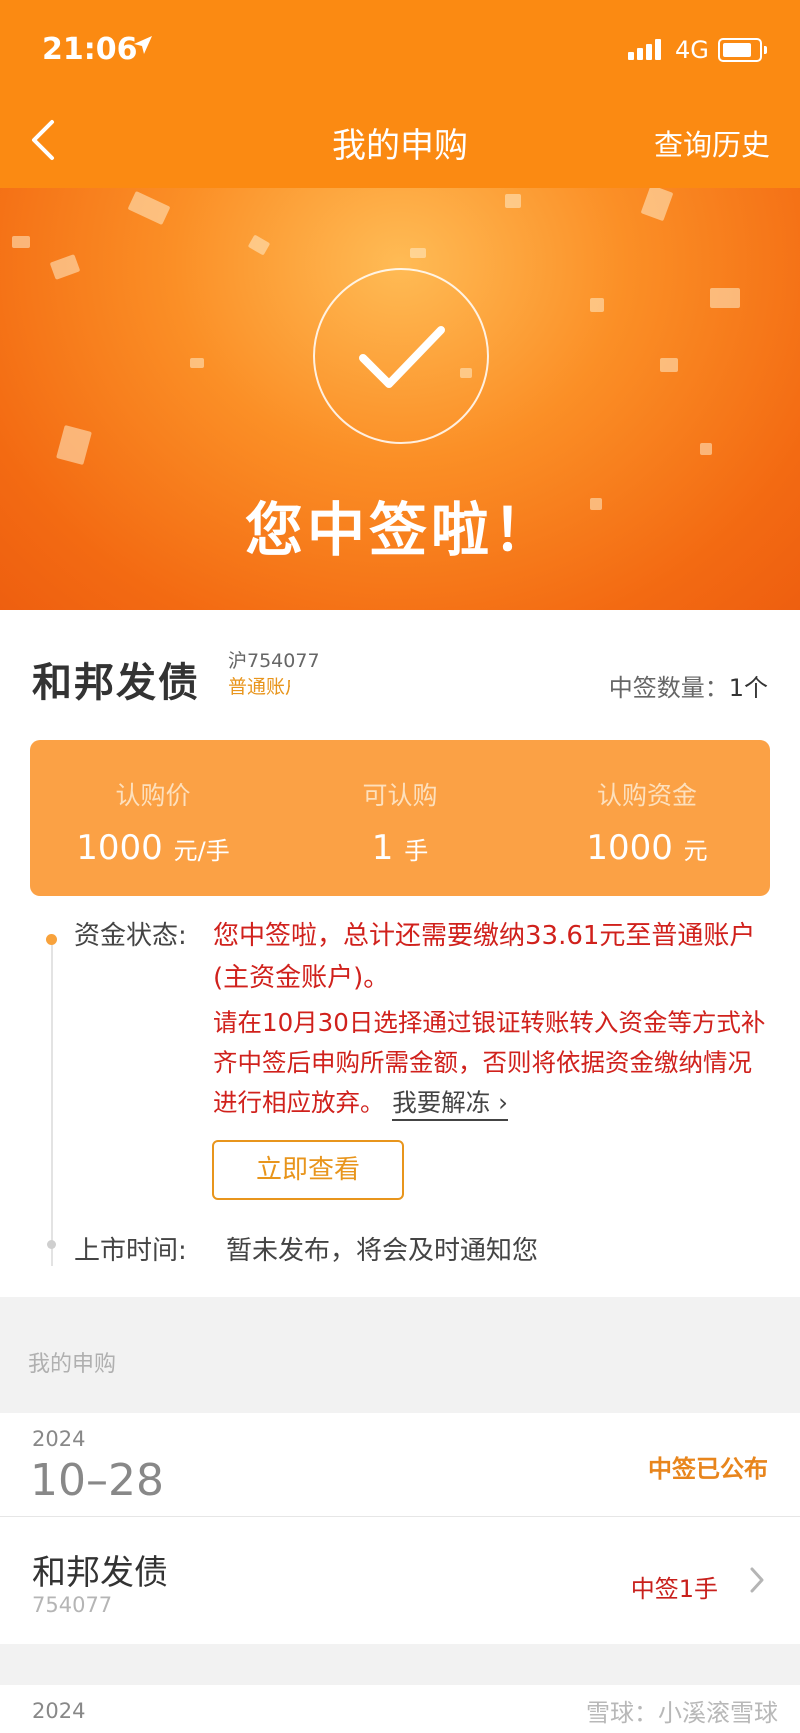 Image resolution: width=800 pixels, height=1733 pixels. What do you see at coordinates (441, 1102) in the screenshot?
I see `unfreeze-label: 我要解冻` at bounding box center [441, 1102].